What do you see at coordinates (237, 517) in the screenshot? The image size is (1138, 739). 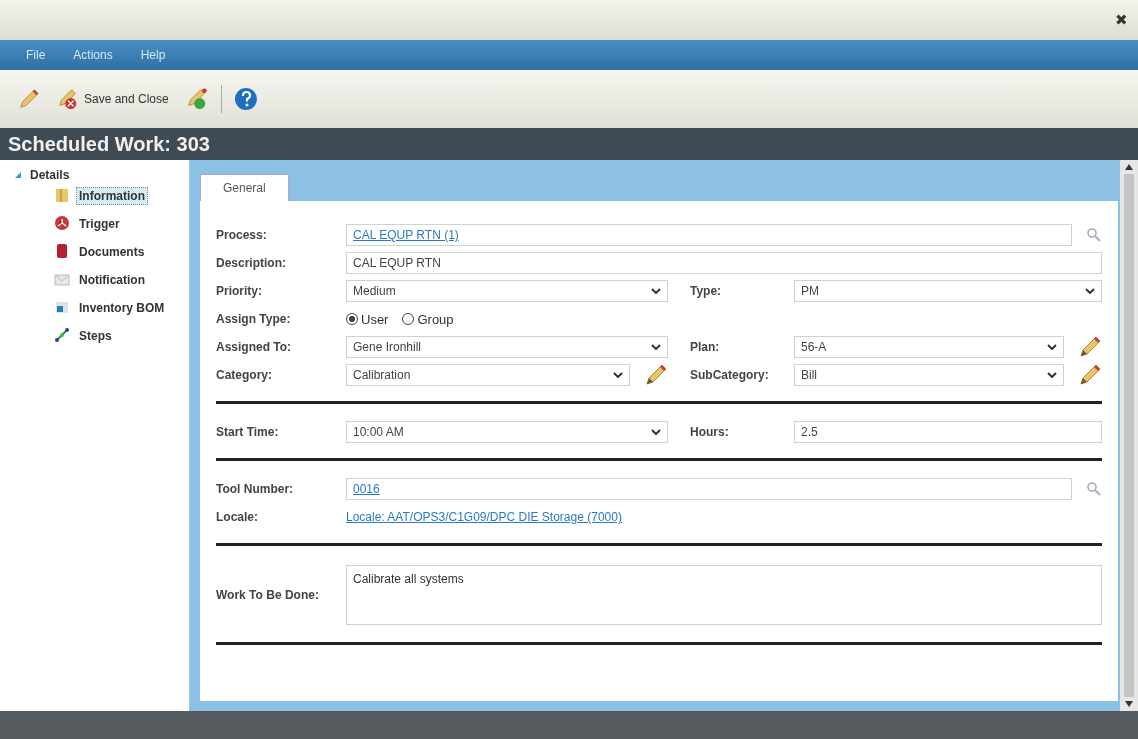 I see `field-label: Locale:` at bounding box center [237, 517].